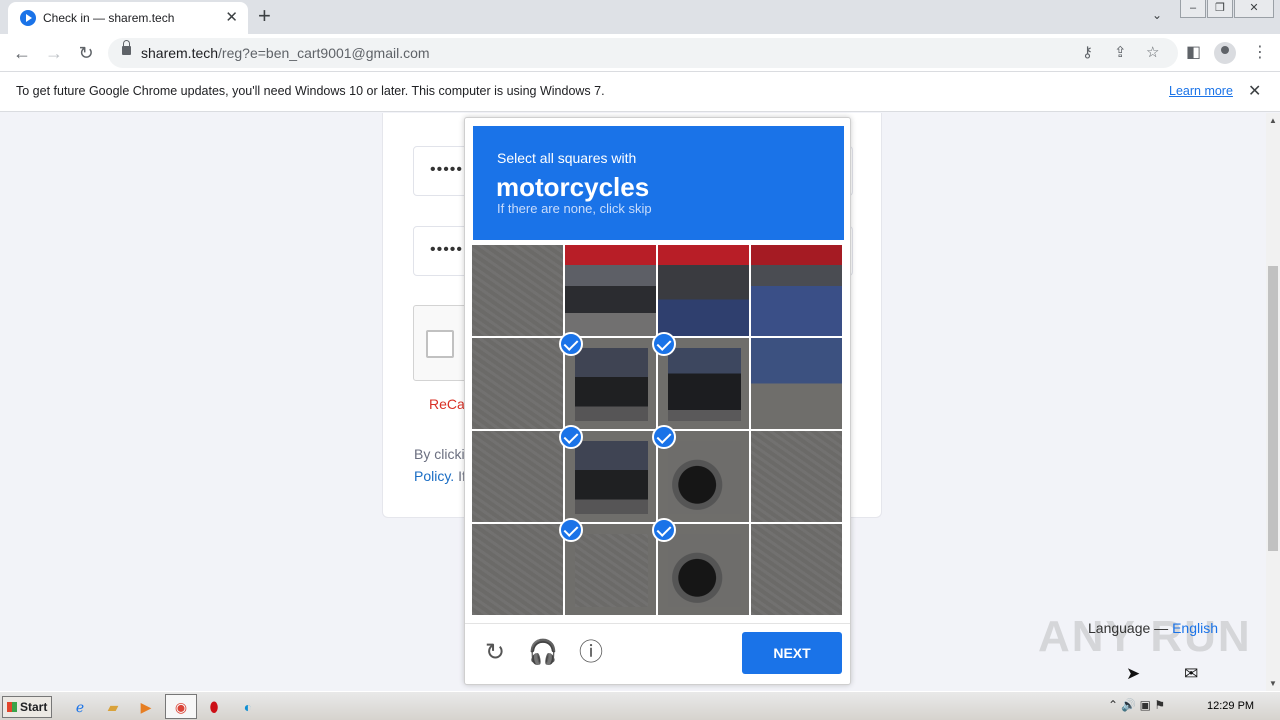 The image size is (1280, 720). Describe the element at coordinates (1136, 705) in the screenshot. I see `system-tray-icons: ⌃ 🔊 ▣ ⚑` at that location.